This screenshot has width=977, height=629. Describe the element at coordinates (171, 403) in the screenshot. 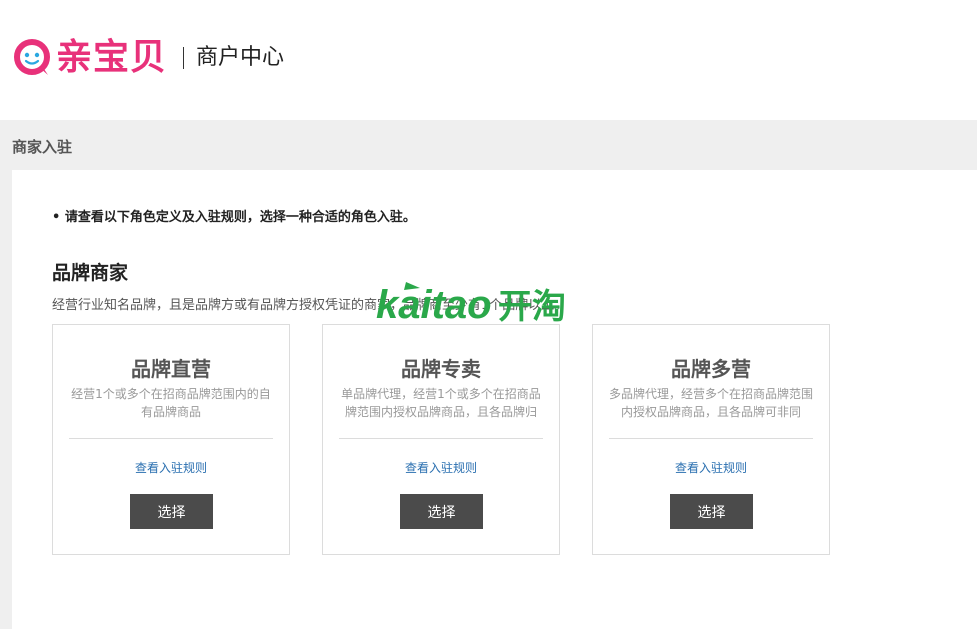

I see `card-description: 经营1个或多个在招商品牌范围内的自有品牌商品` at that location.